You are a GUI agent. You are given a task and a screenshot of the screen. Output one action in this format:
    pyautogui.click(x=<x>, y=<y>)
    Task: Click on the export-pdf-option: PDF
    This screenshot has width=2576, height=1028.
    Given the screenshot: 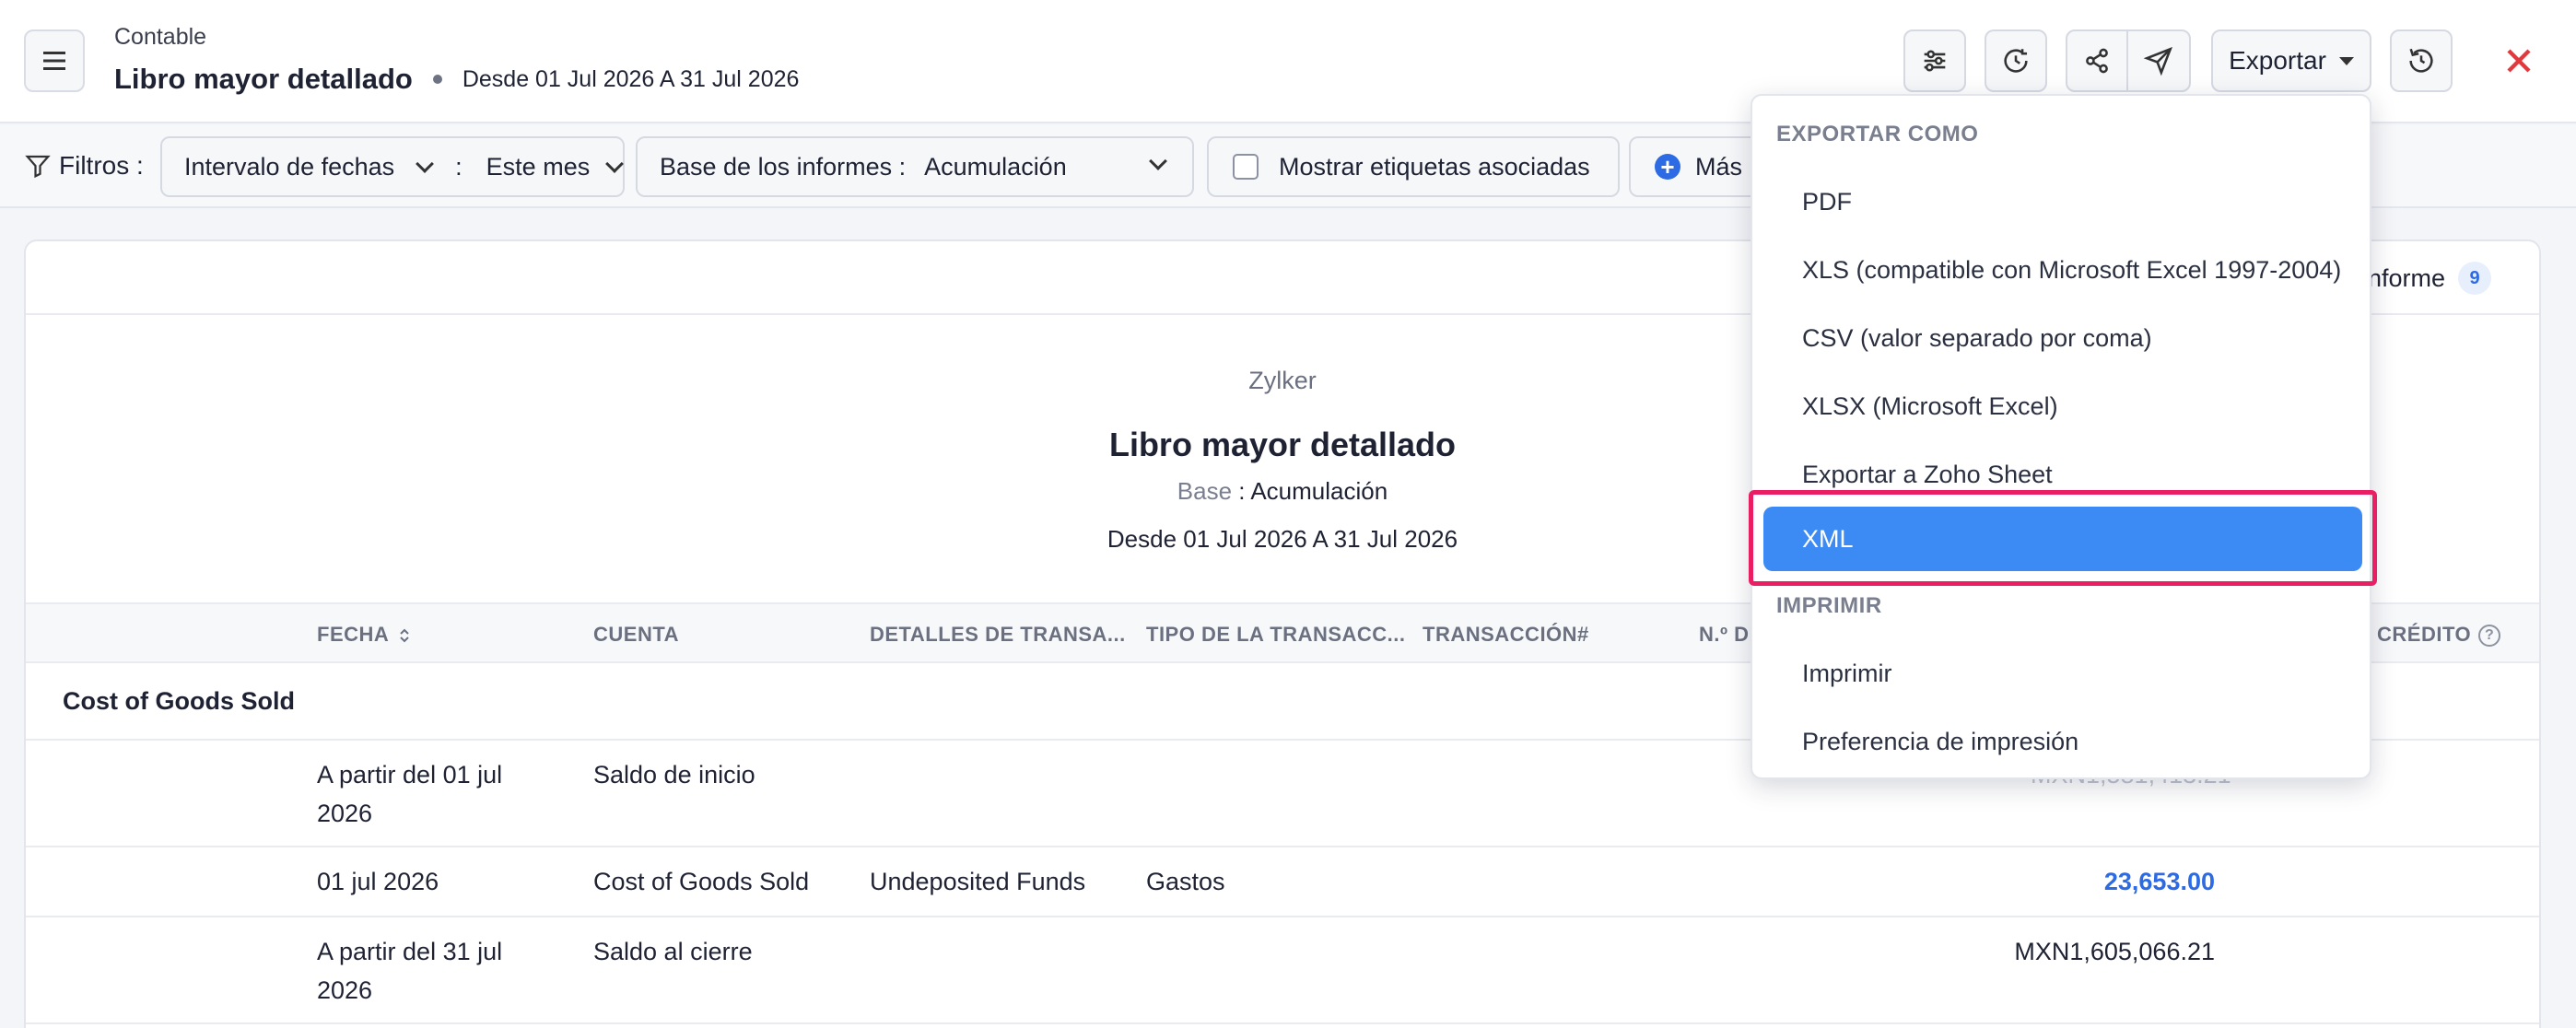 What is the action you would take?
    pyautogui.click(x=1827, y=202)
    